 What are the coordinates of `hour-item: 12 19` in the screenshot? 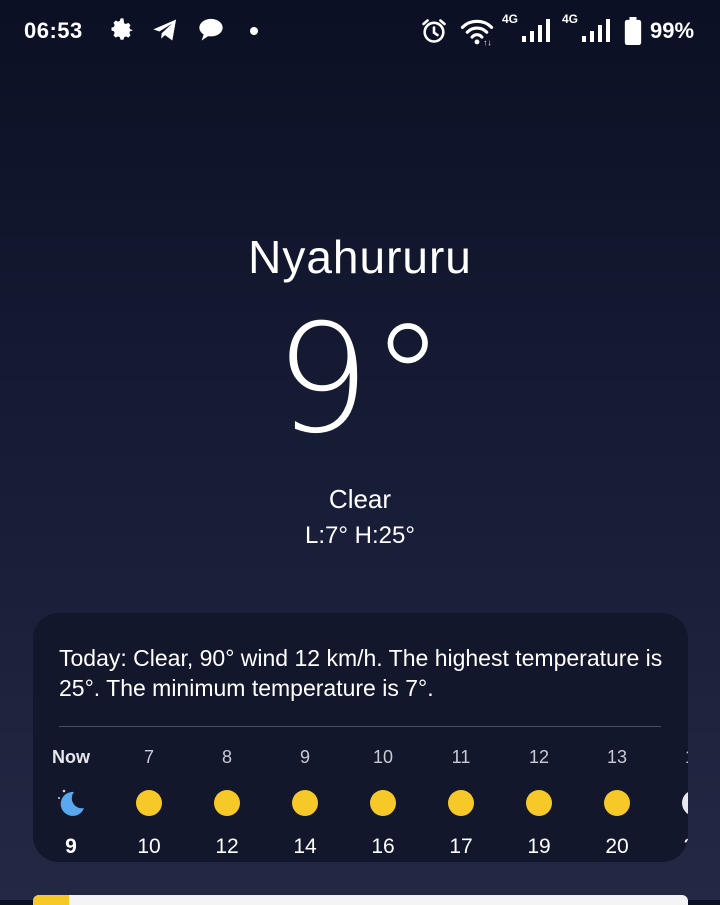 It's located at (539, 803).